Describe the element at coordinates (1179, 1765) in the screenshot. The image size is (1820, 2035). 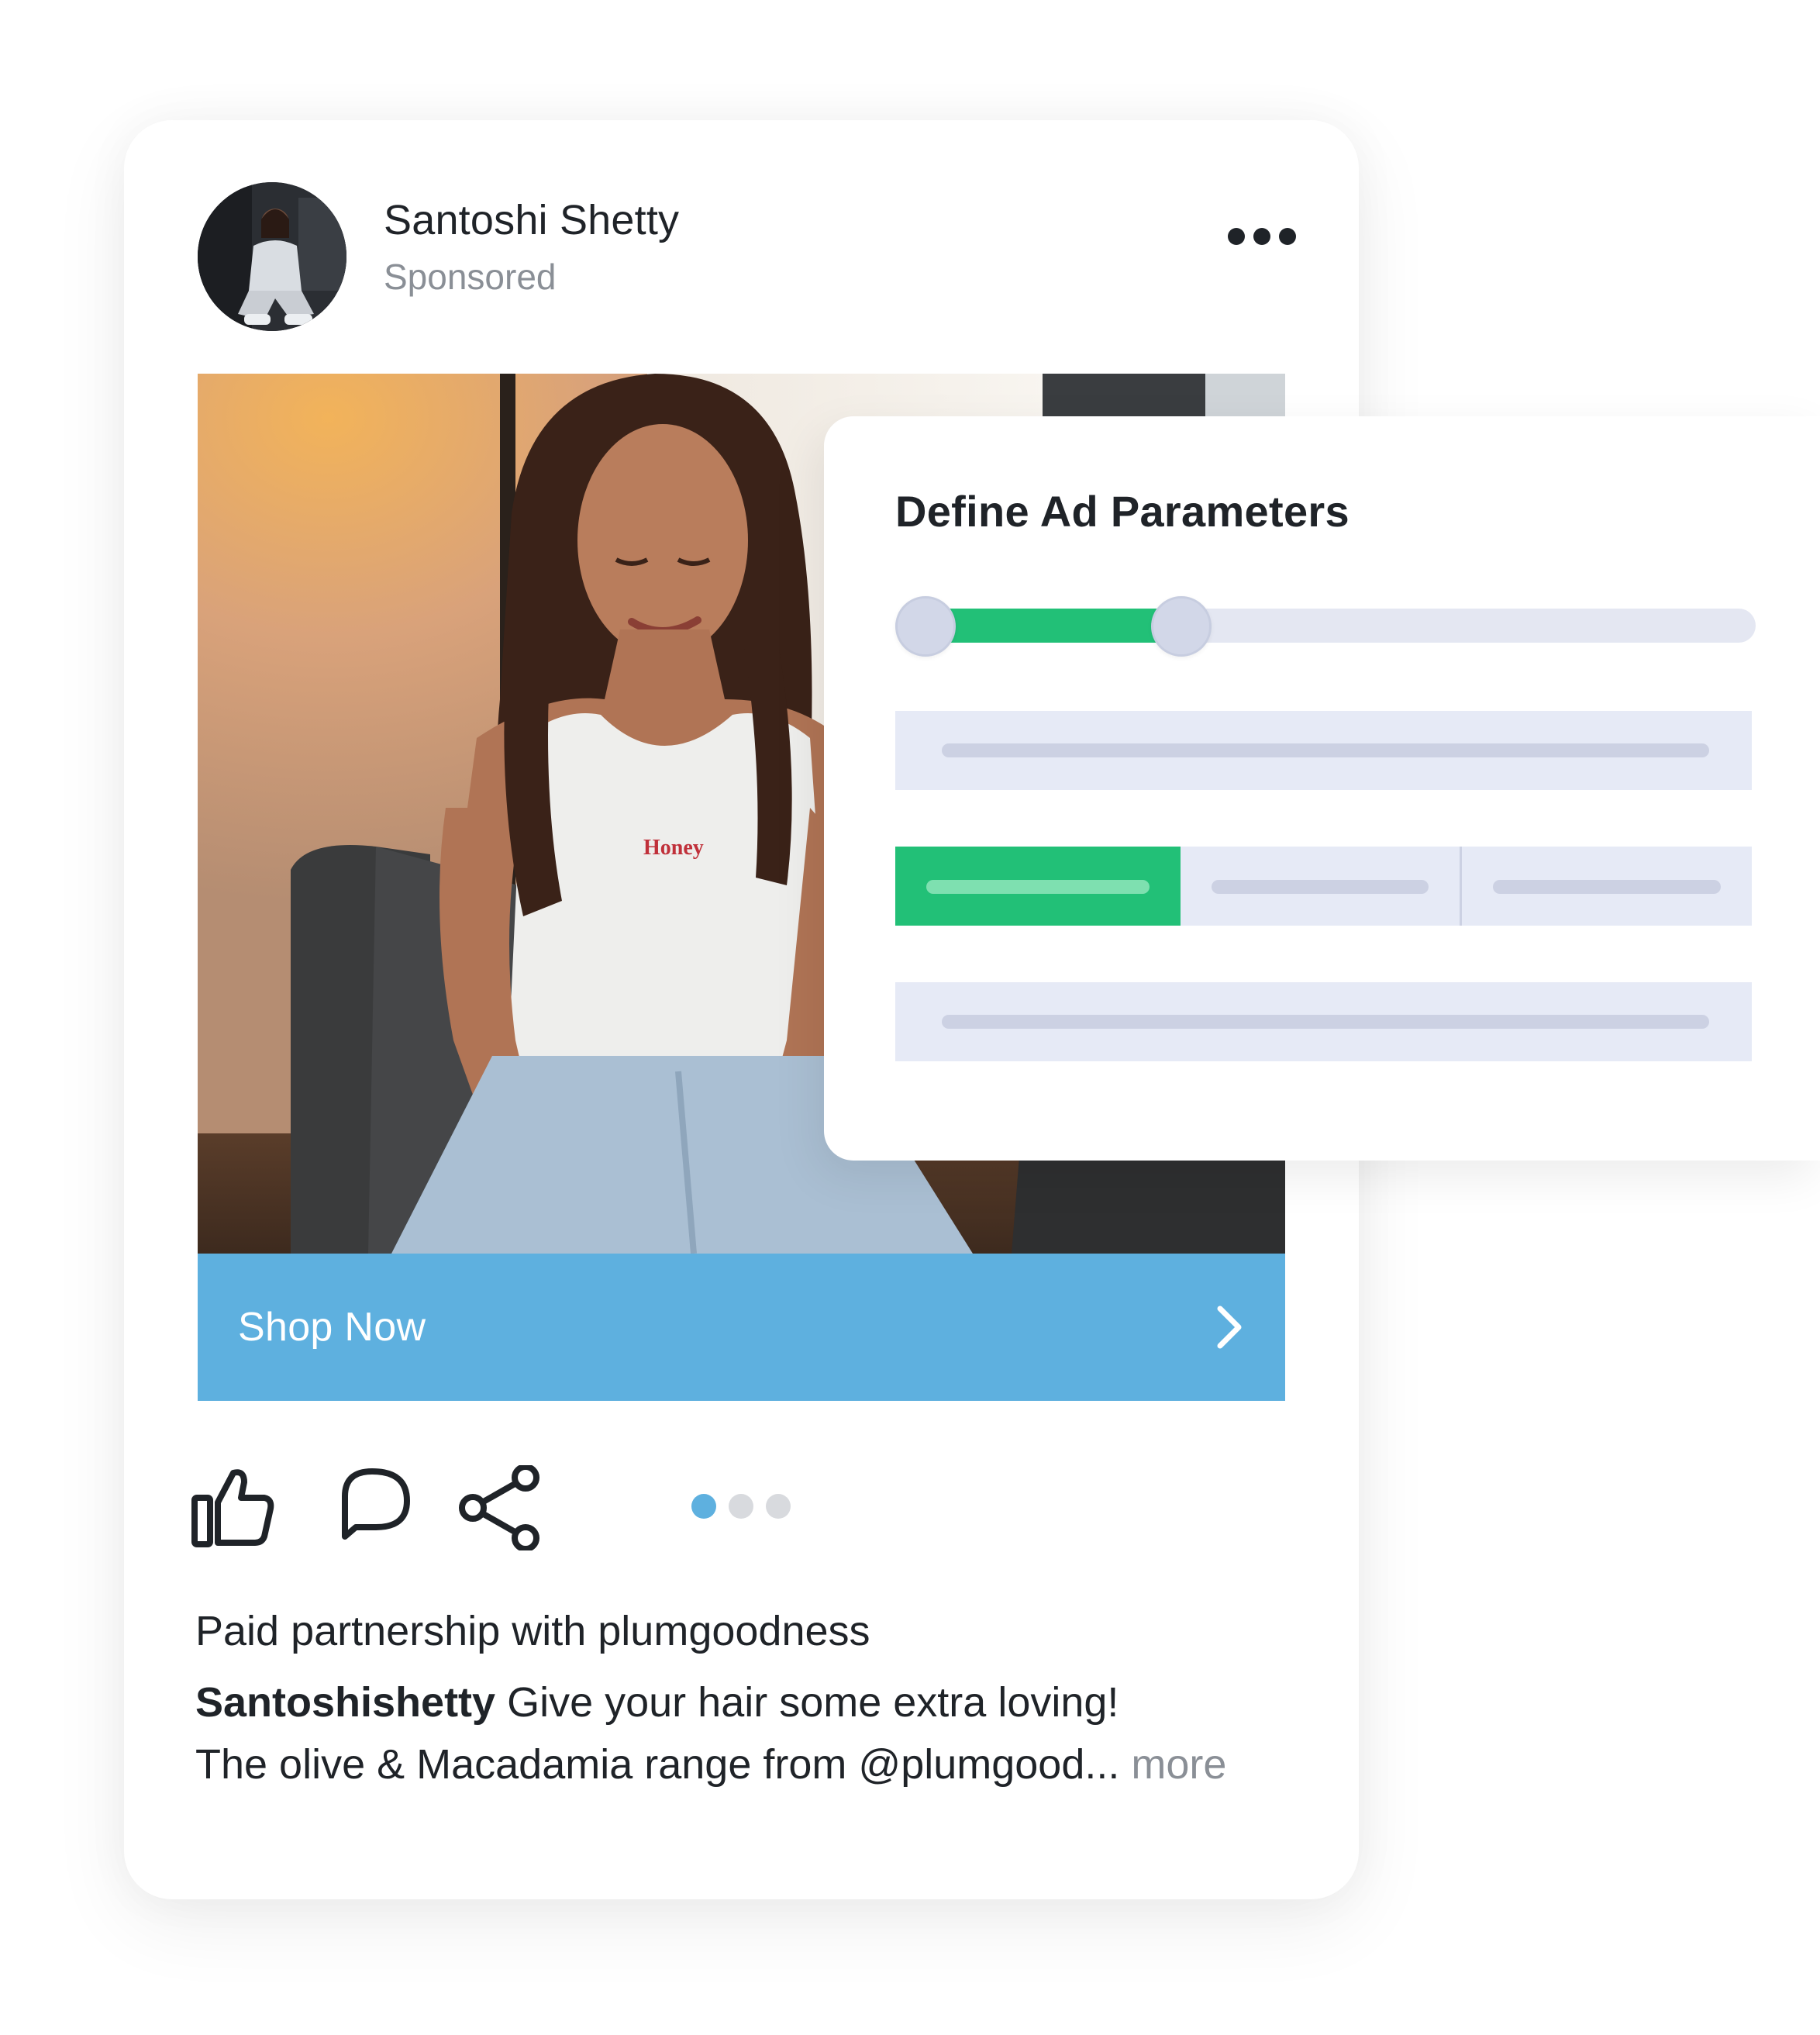
I see `more-link: more` at that location.